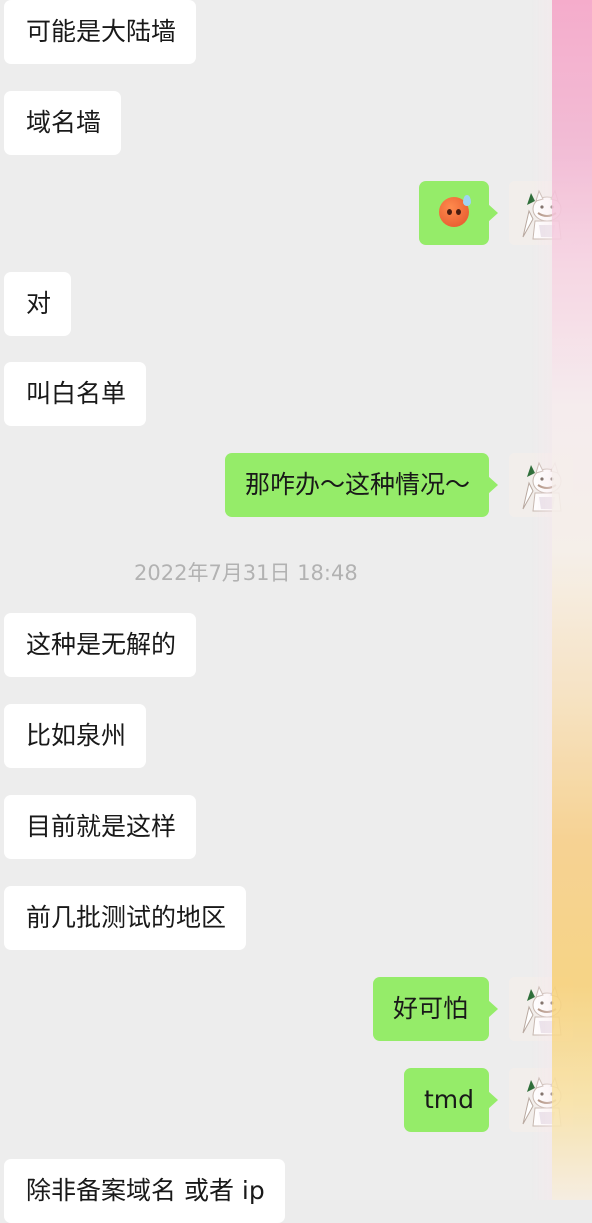 The height and width of the screenshot is (1223, 592). I want to click on message-text: 叫白名单, so click(76, 393).